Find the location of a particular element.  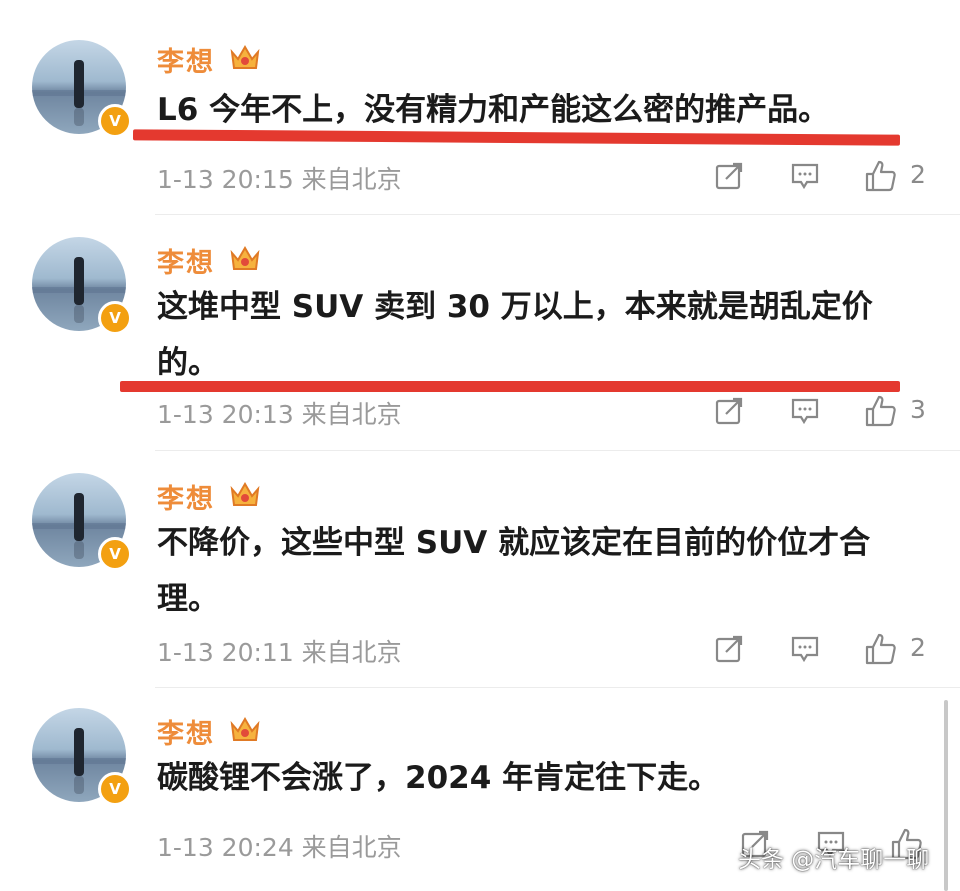

watermark-text: 头条 @汽车聊一聊 is located at coordinates (834, 860).